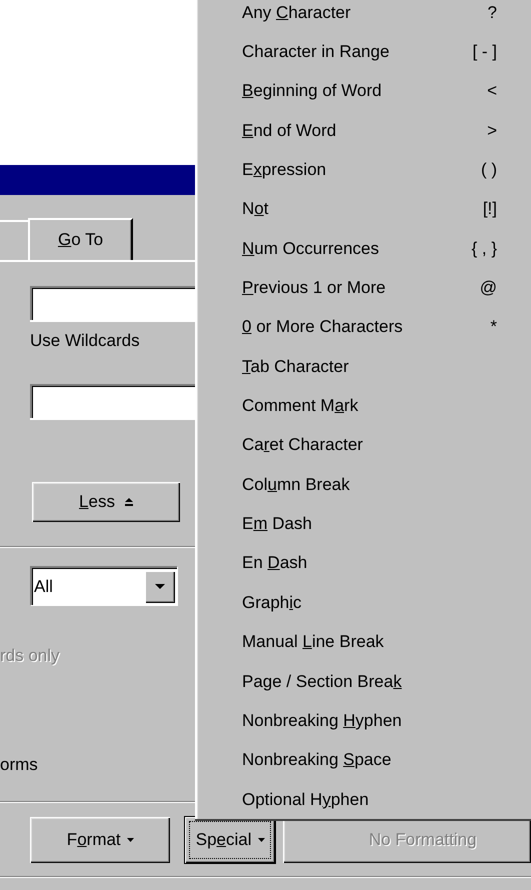 This screenshot has width=531, height=890. I want to click on menu-item: Caret Character, so click(364, 446).